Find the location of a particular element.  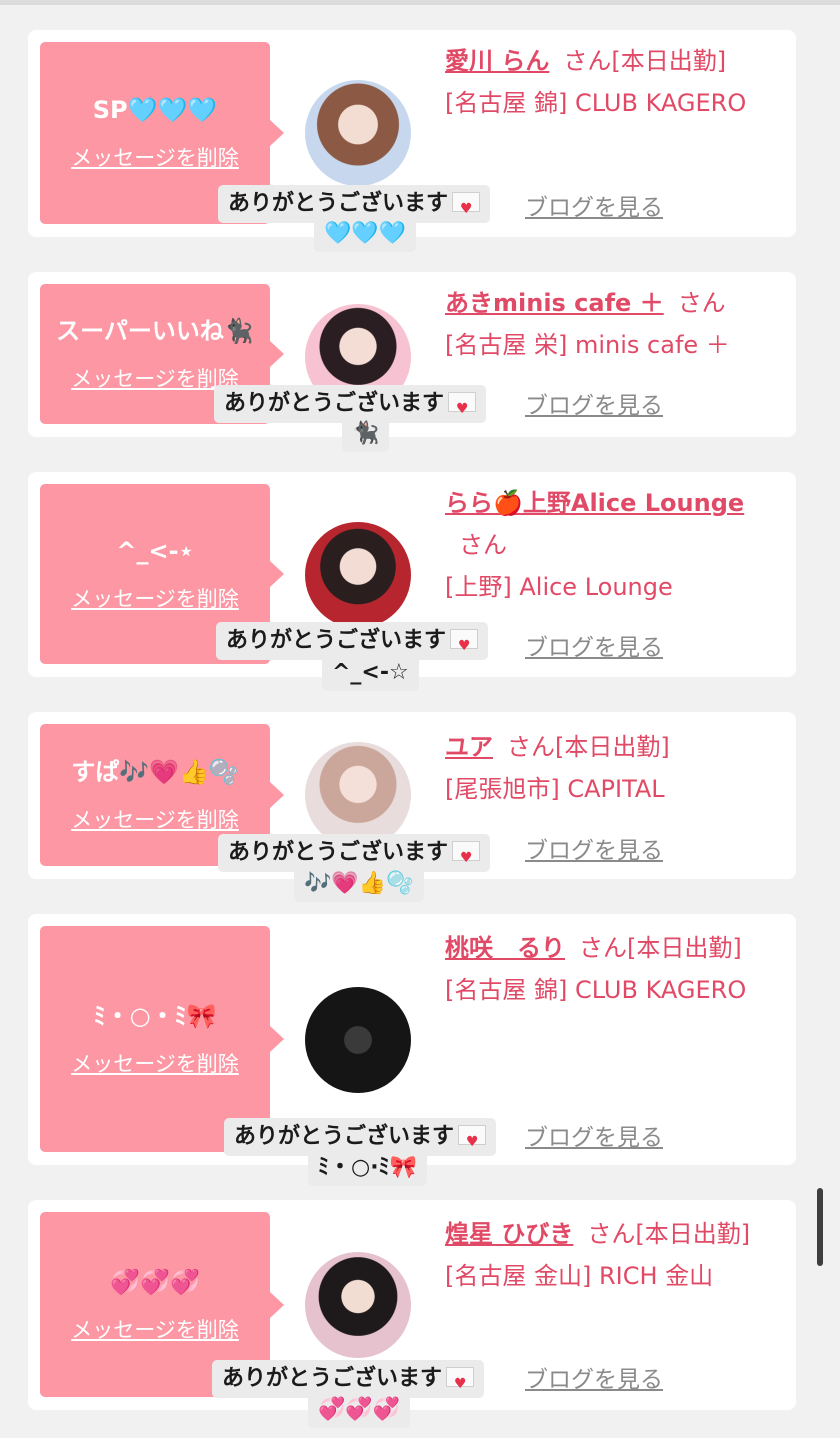

reply-stamp: 💞💞💞 is located at coordinates (359, 1410).